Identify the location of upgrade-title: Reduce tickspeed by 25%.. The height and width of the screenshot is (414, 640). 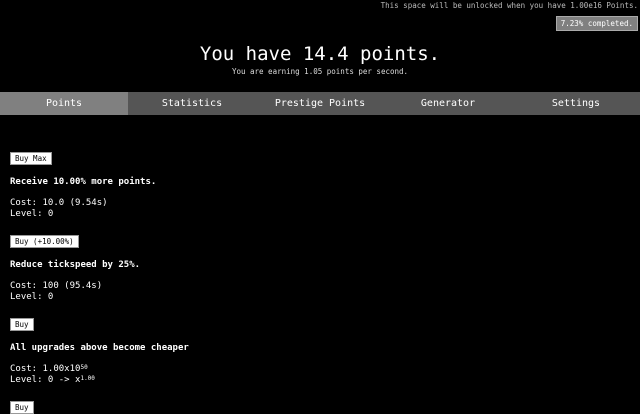
(75, 265).